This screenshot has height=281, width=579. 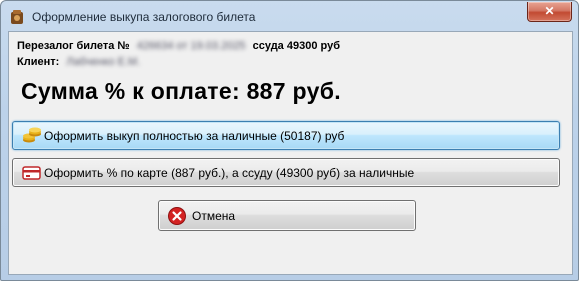 I want to click on close-icon: ✕, so click(x=549, y=11).